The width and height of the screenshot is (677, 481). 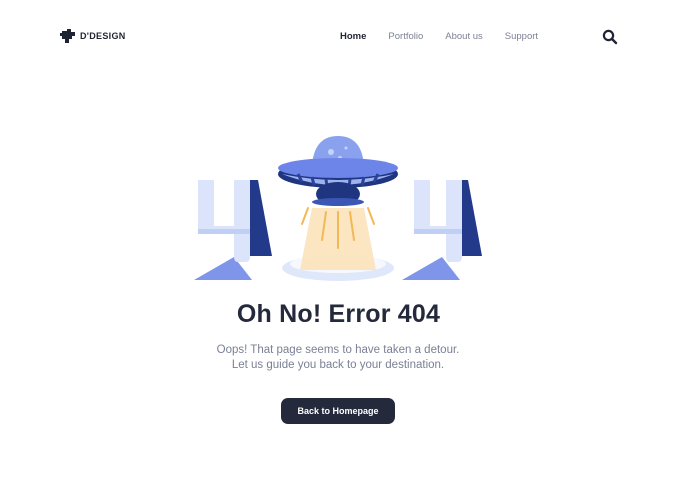 I want to click on digit-four-left, so click(x=233, y=230).